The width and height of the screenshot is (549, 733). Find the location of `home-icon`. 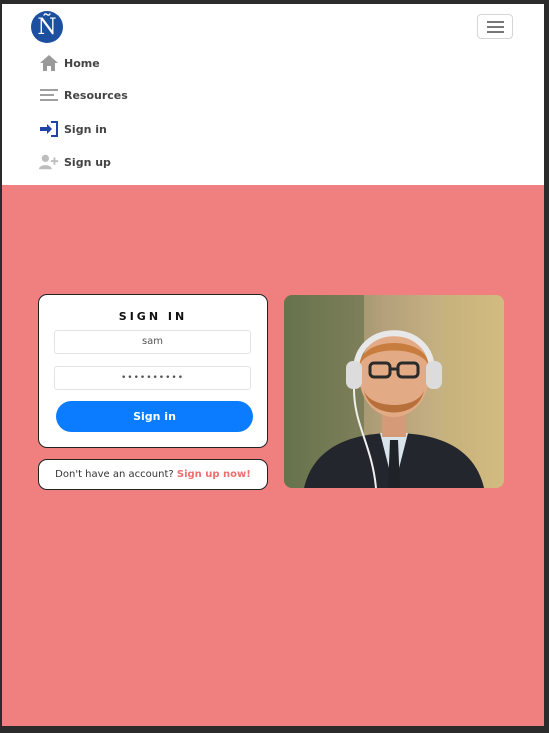

home-icon is located at coordinates (49, 63).